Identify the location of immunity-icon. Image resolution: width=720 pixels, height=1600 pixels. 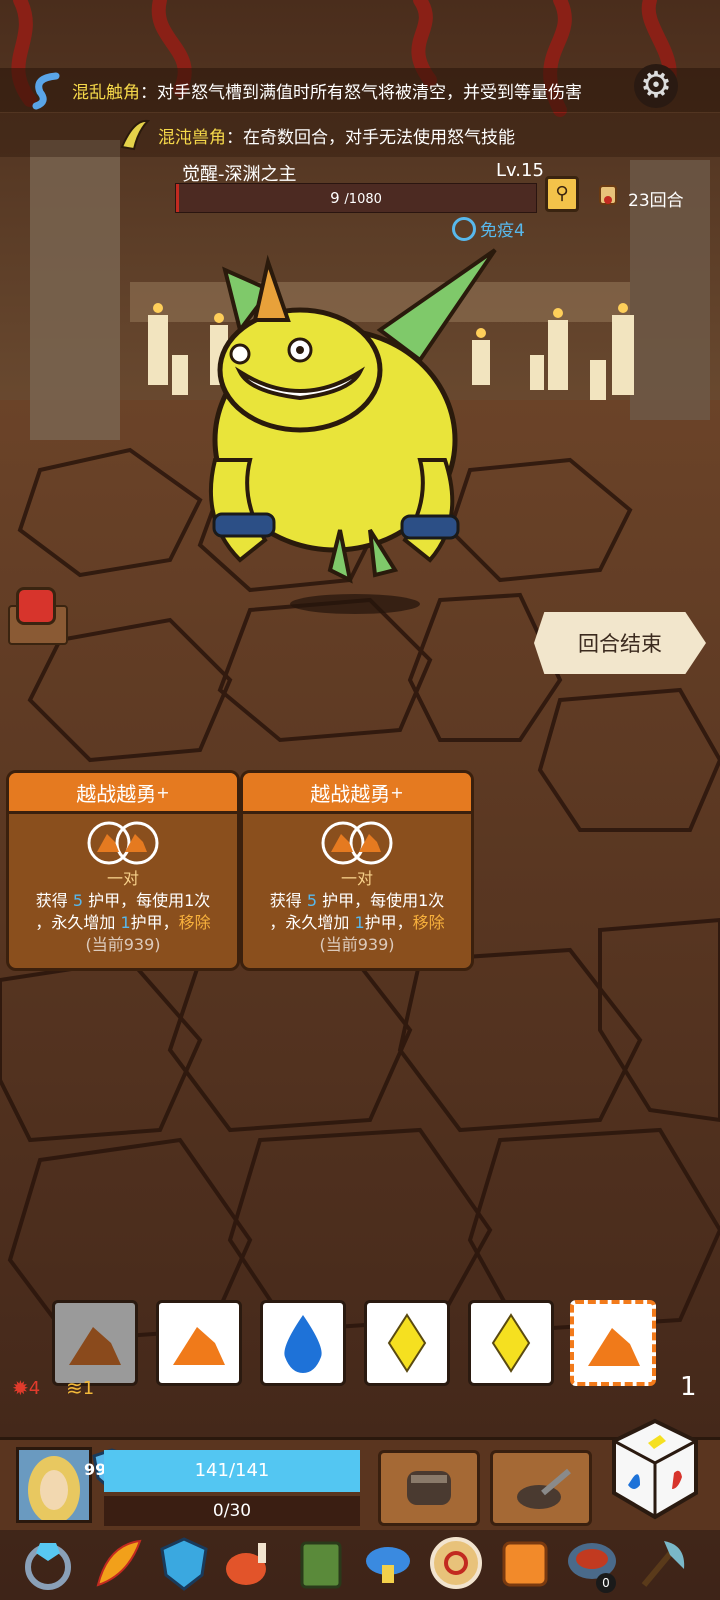
(464, 228).